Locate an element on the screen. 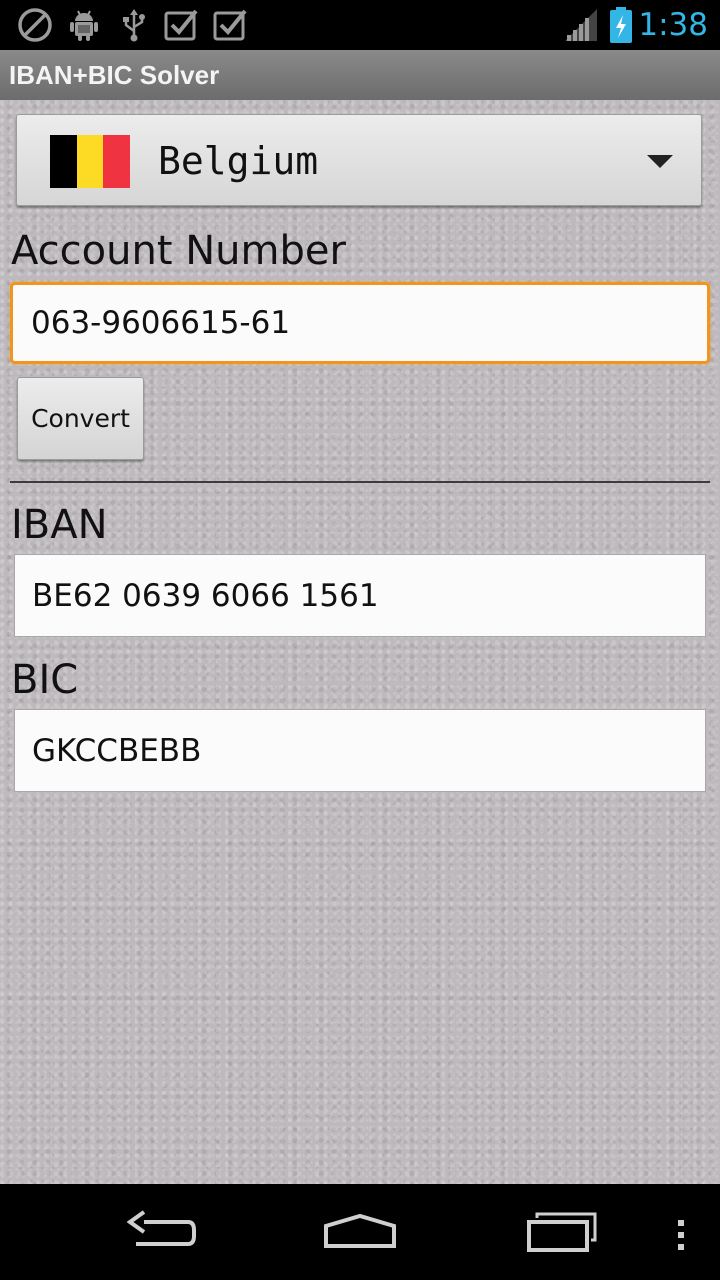 The height and width of the screenshot is (1280, 720). flag-stripe-black is located at coordinates (63, 161).